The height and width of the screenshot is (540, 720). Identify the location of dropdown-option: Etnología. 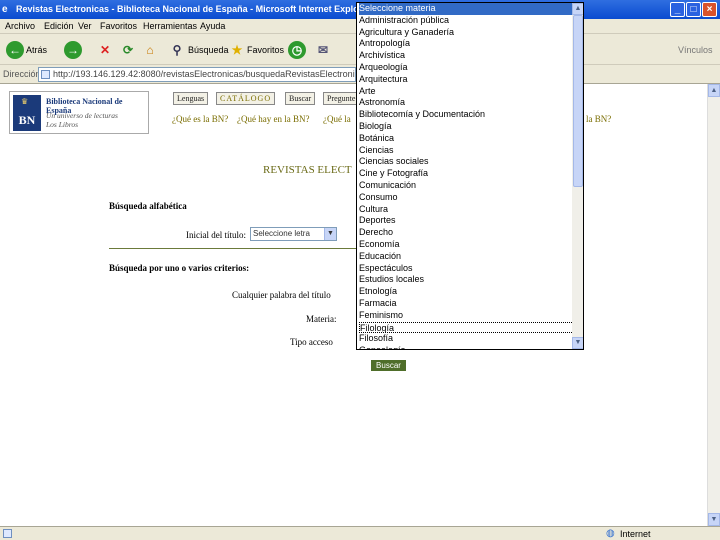
(466, 292).